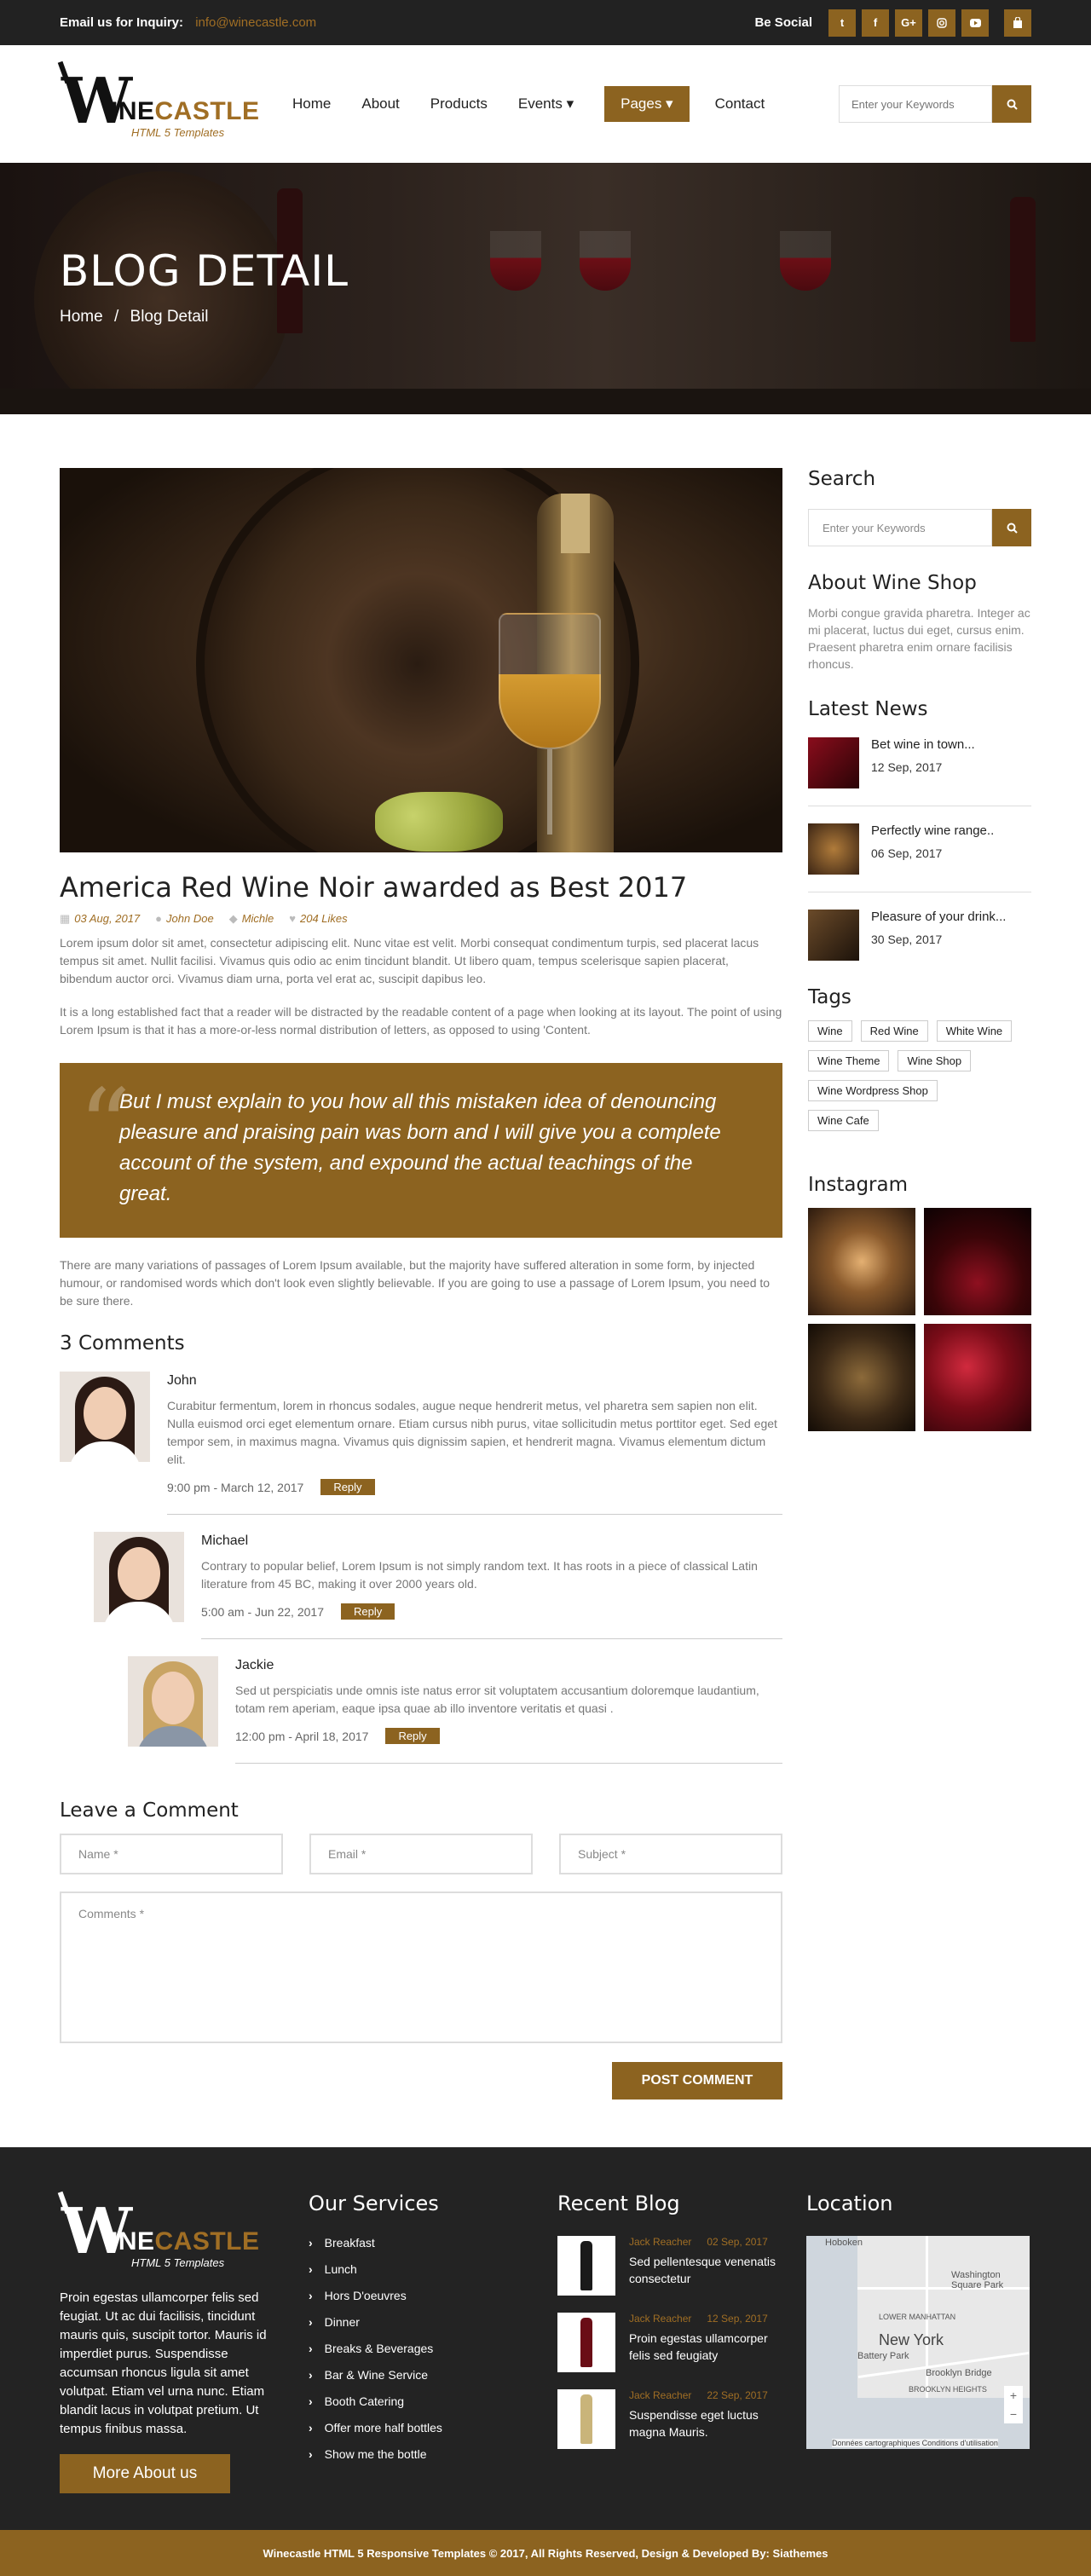  What do you see at coordinates (159, 918) in the screenshot?
I see `user-icon: ●` at bounding box center [159, 918].